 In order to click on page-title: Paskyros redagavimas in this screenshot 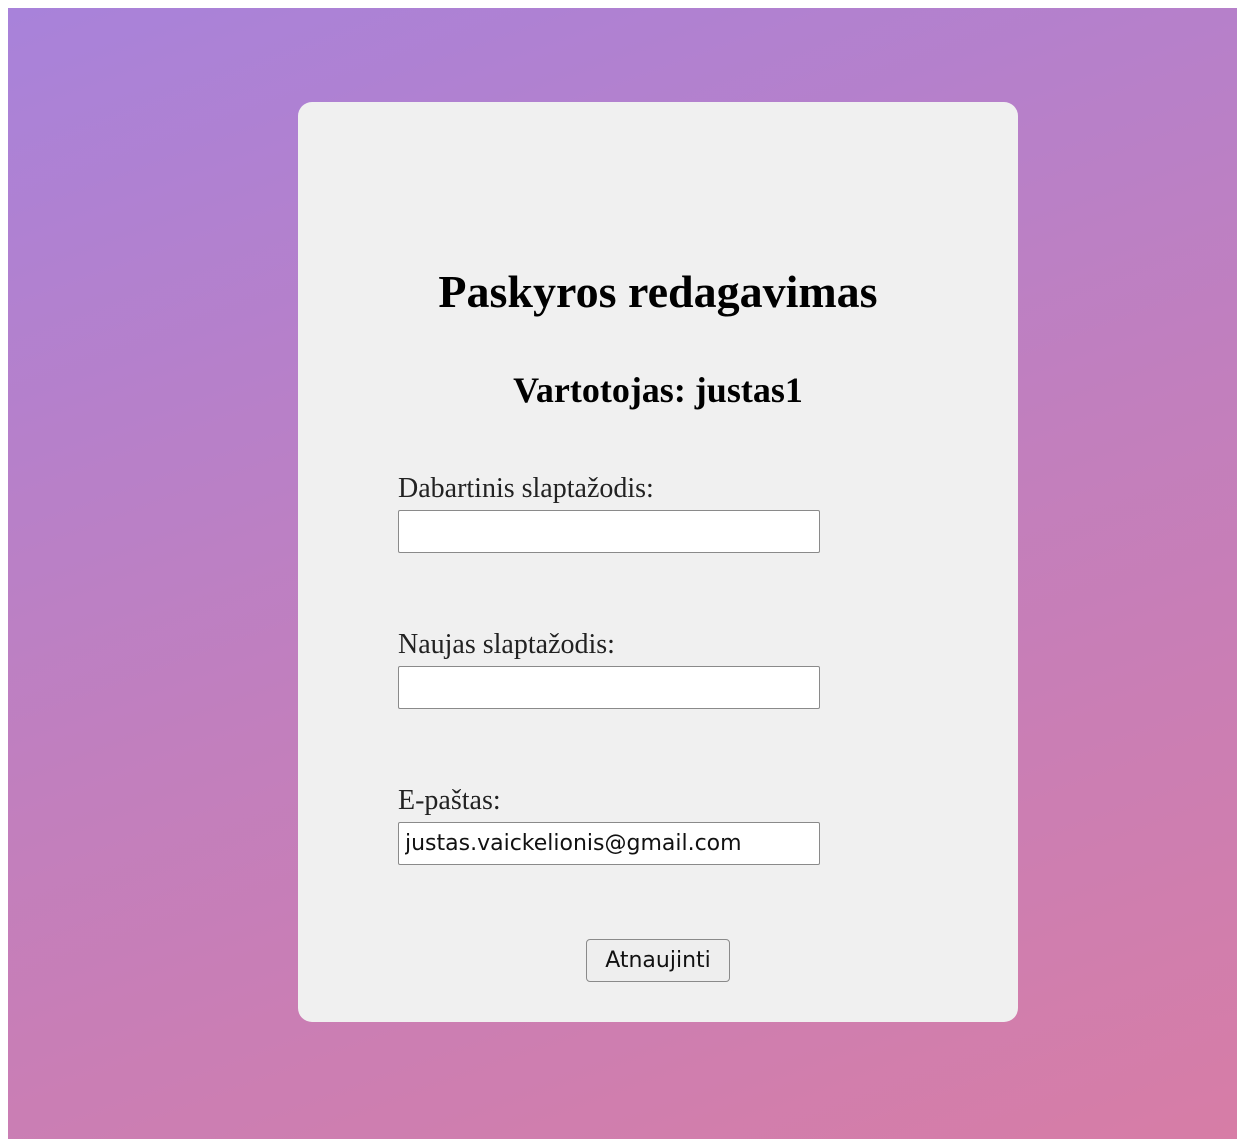, I will do `click(658, 291)`.